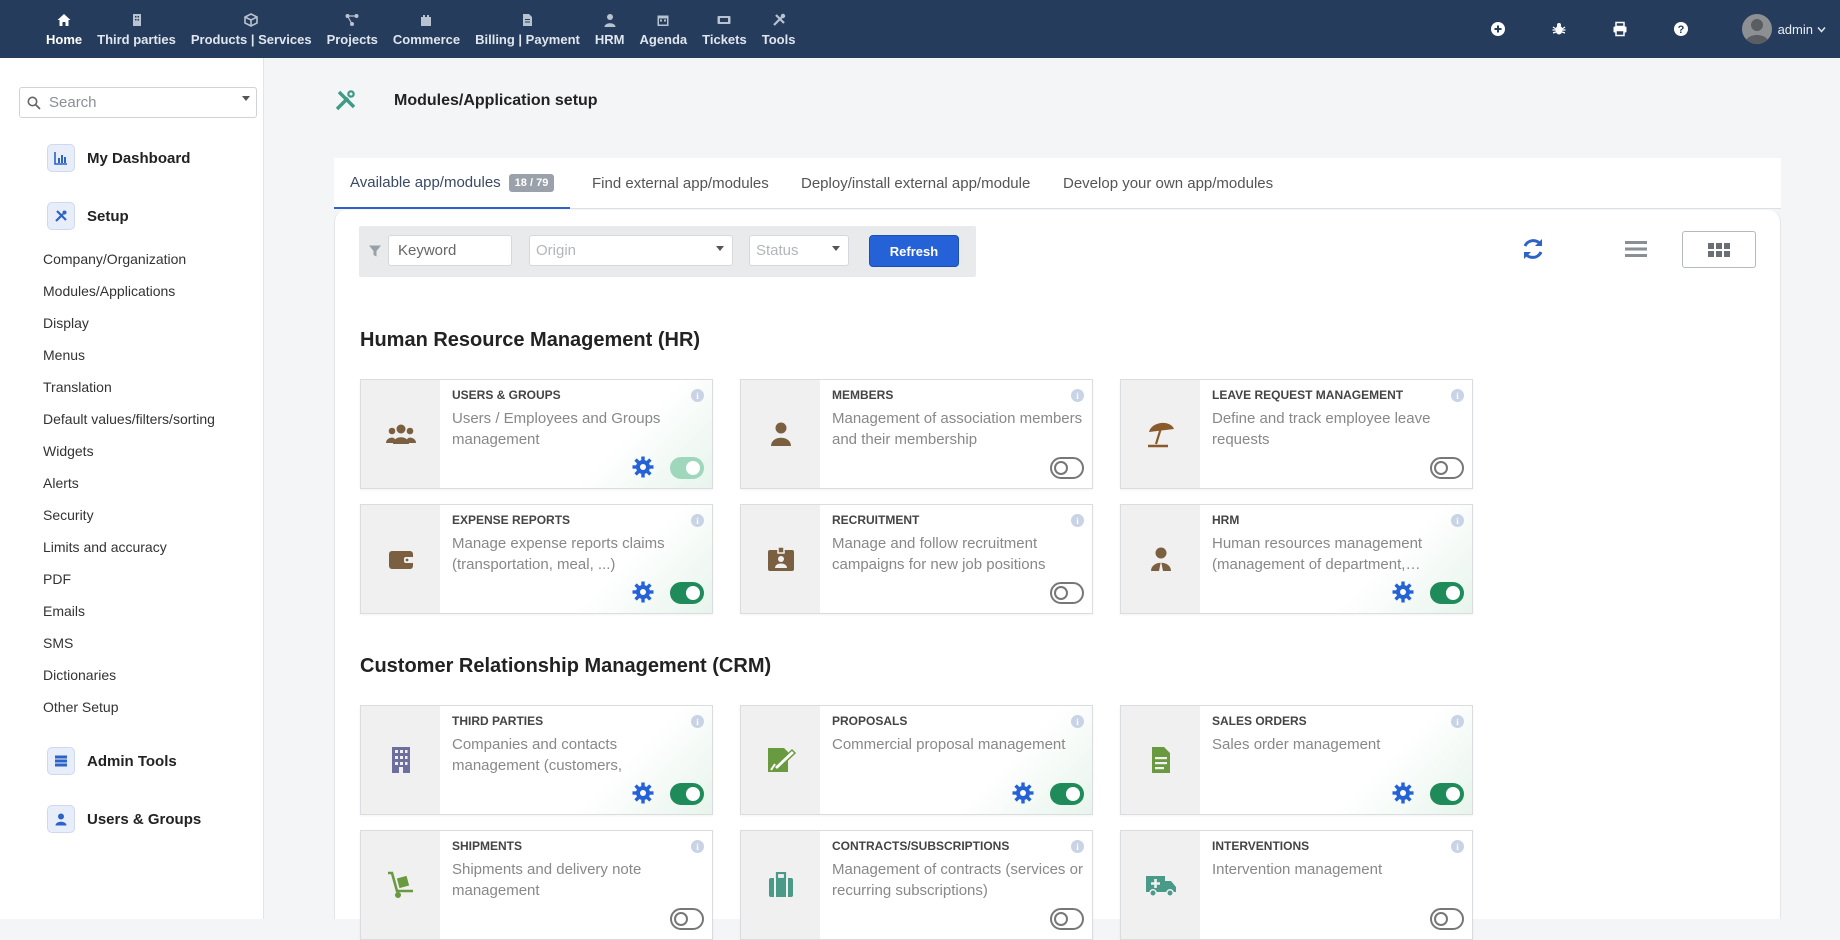  Describe the element at coordinates (1498, 29) in the screenshot. I see `quick-add-button` at that location.